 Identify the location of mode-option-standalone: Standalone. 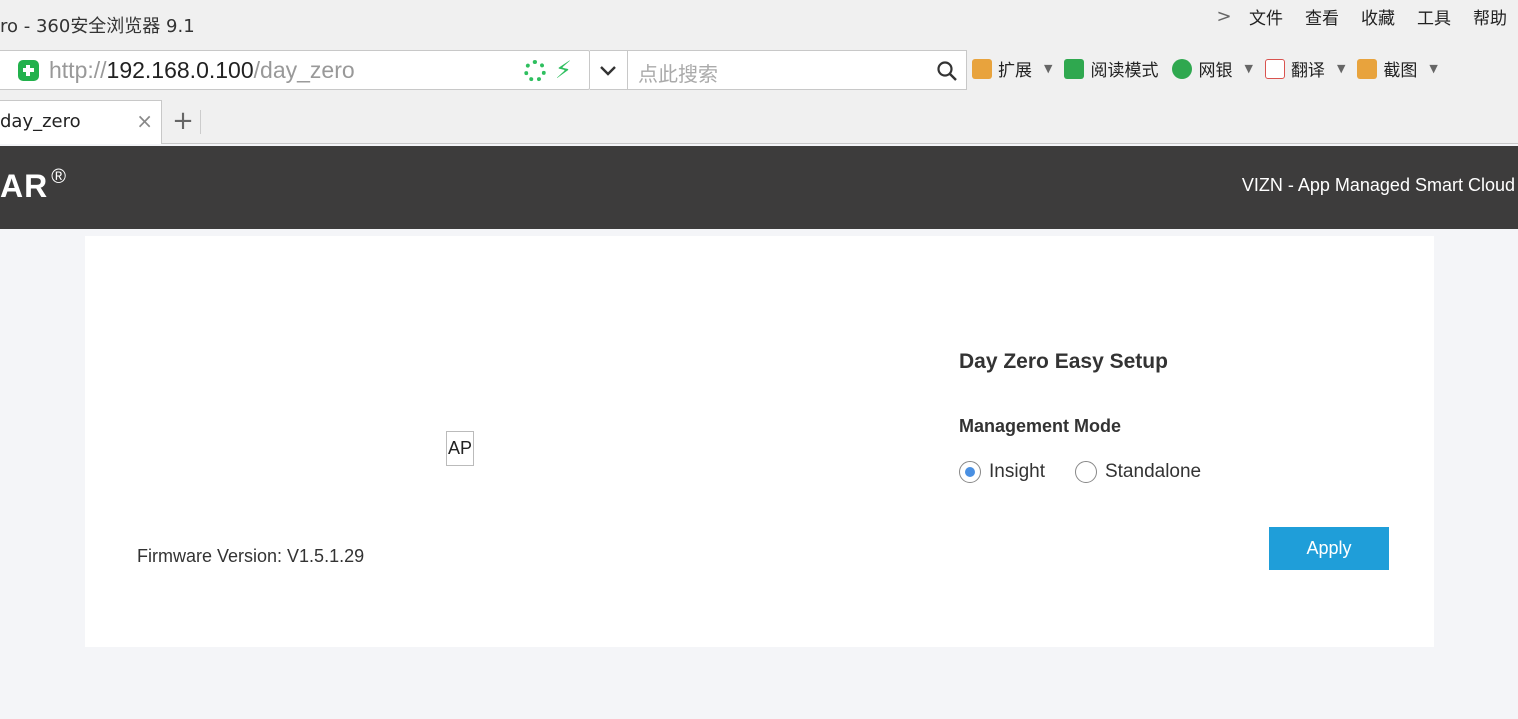
(1137, 472).